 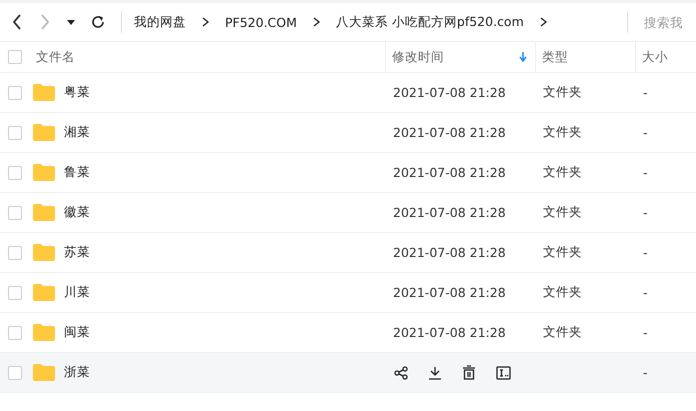 What do you see at coordinates (77, 292) in the screenshot?
I see `file-name: 川菜` at bounding box center [77, 292].